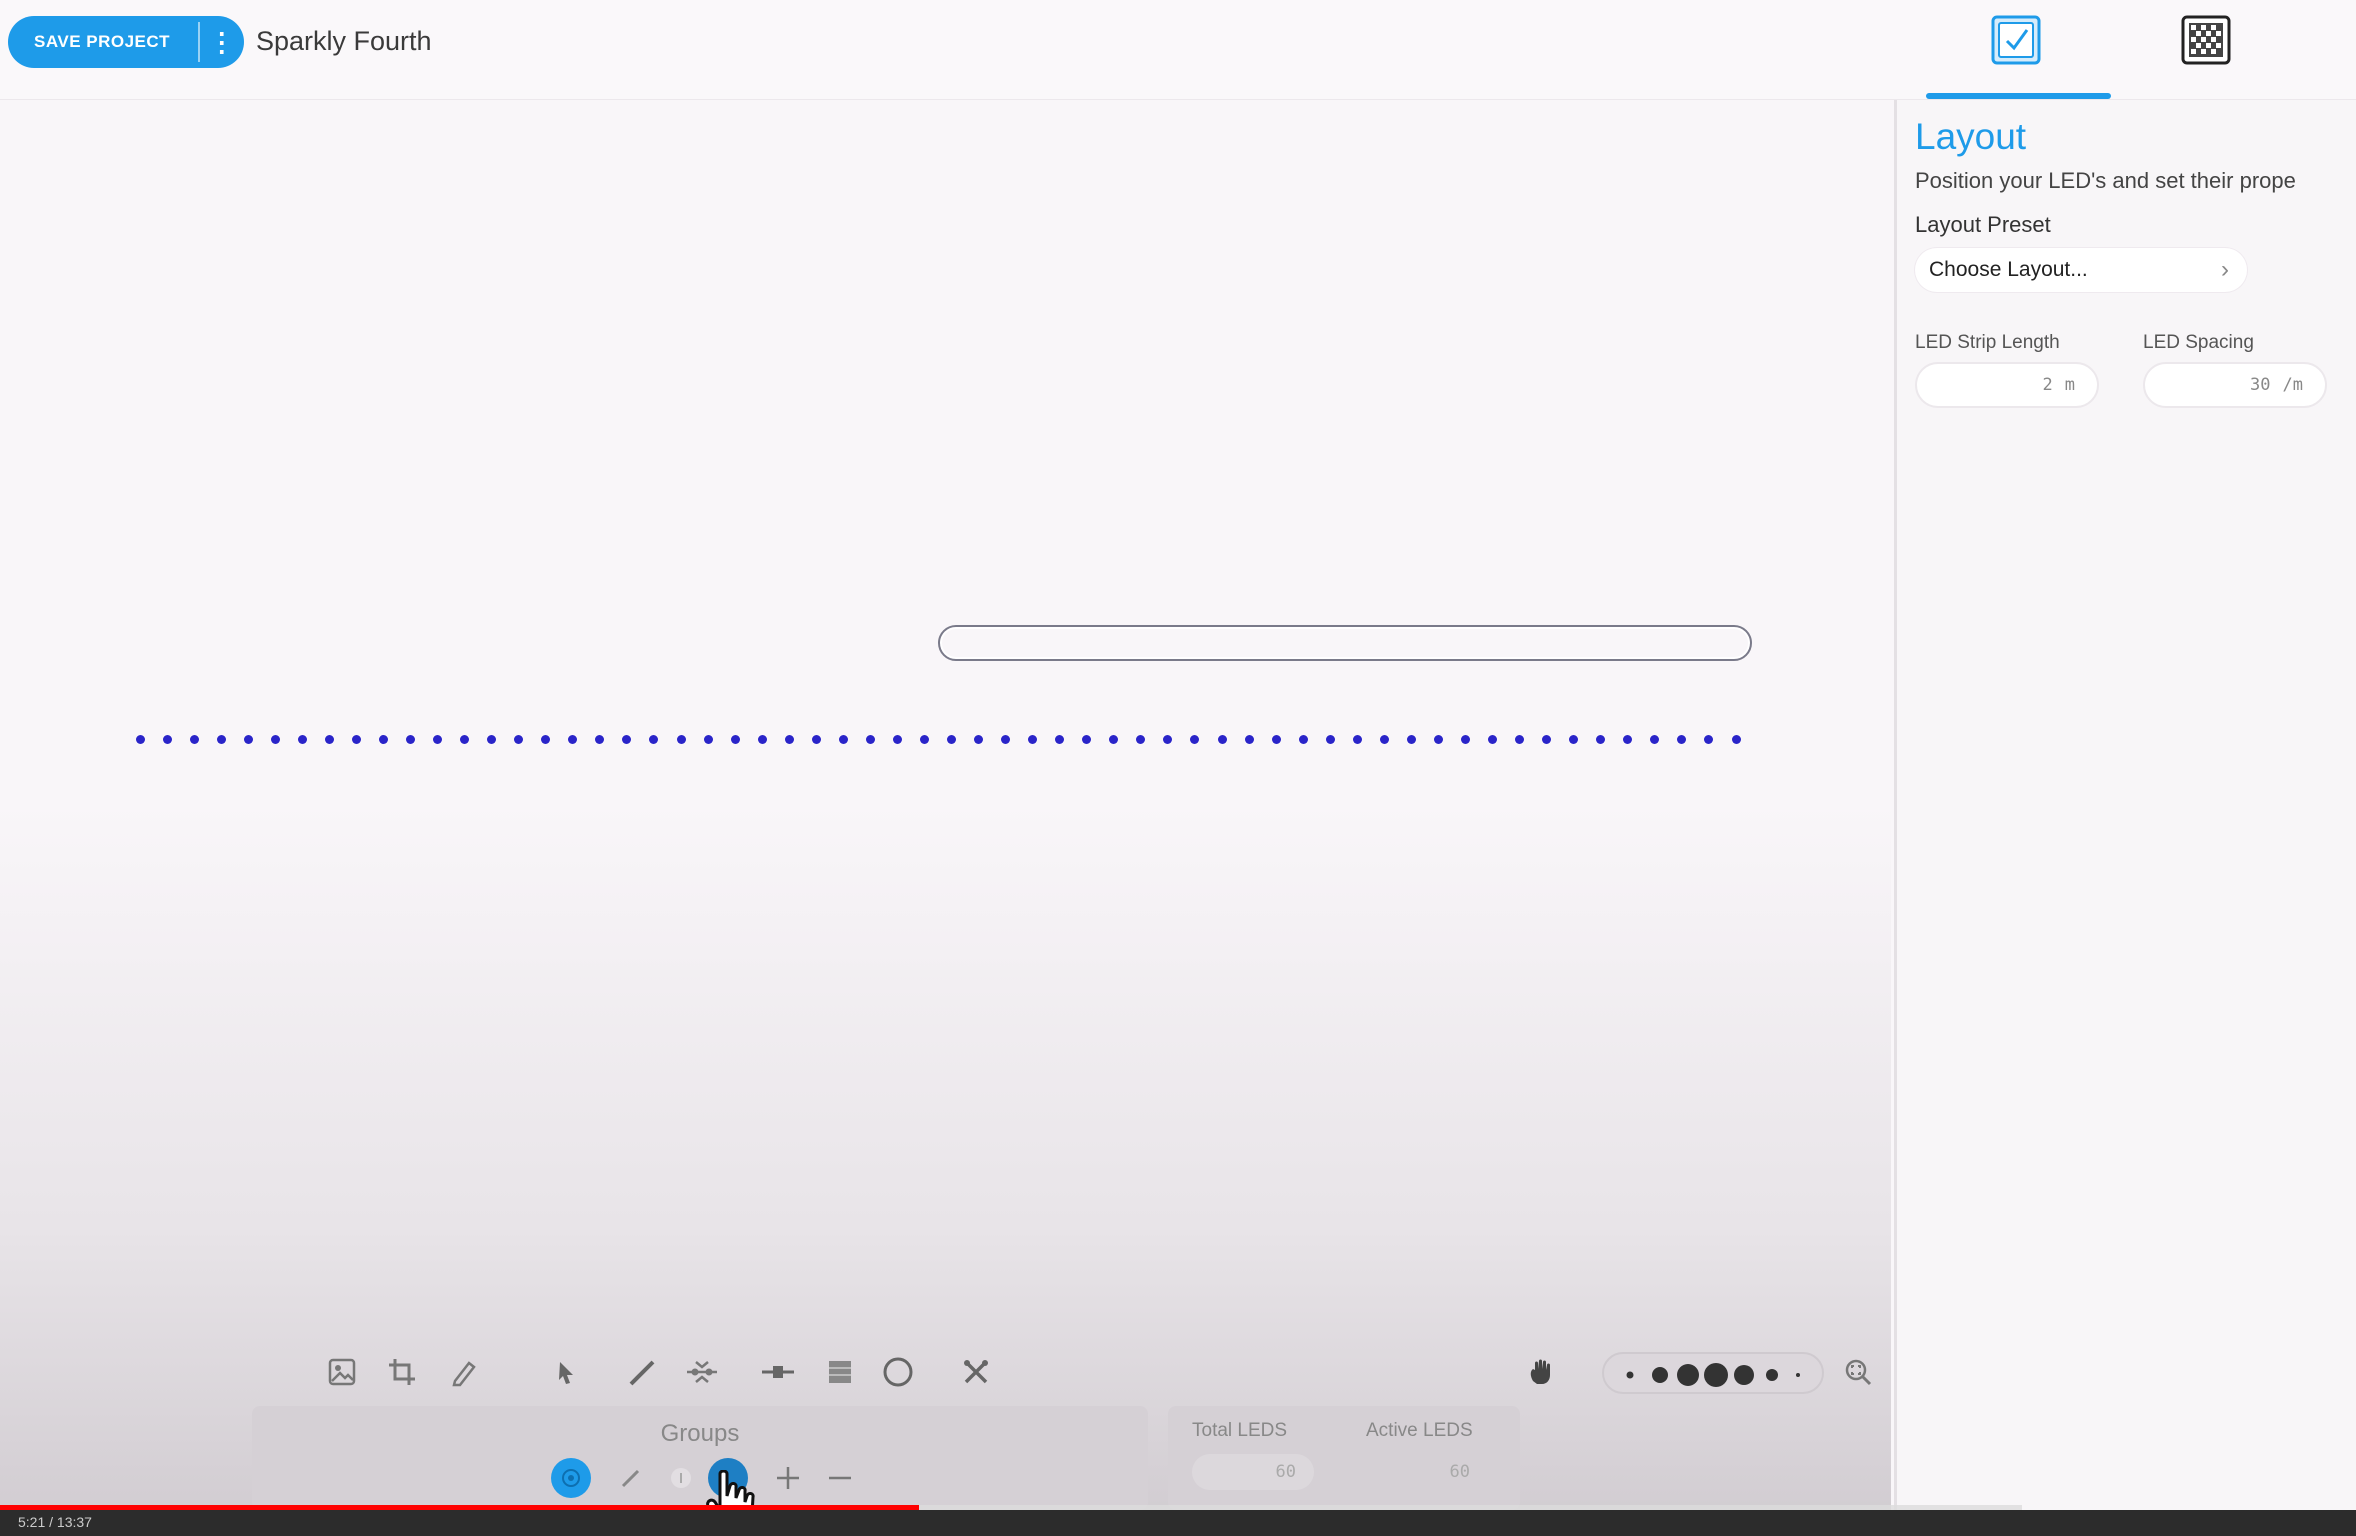 This screenshot has height=1536, width=2356. I want to click on cut-icon, so click(976, 1372).